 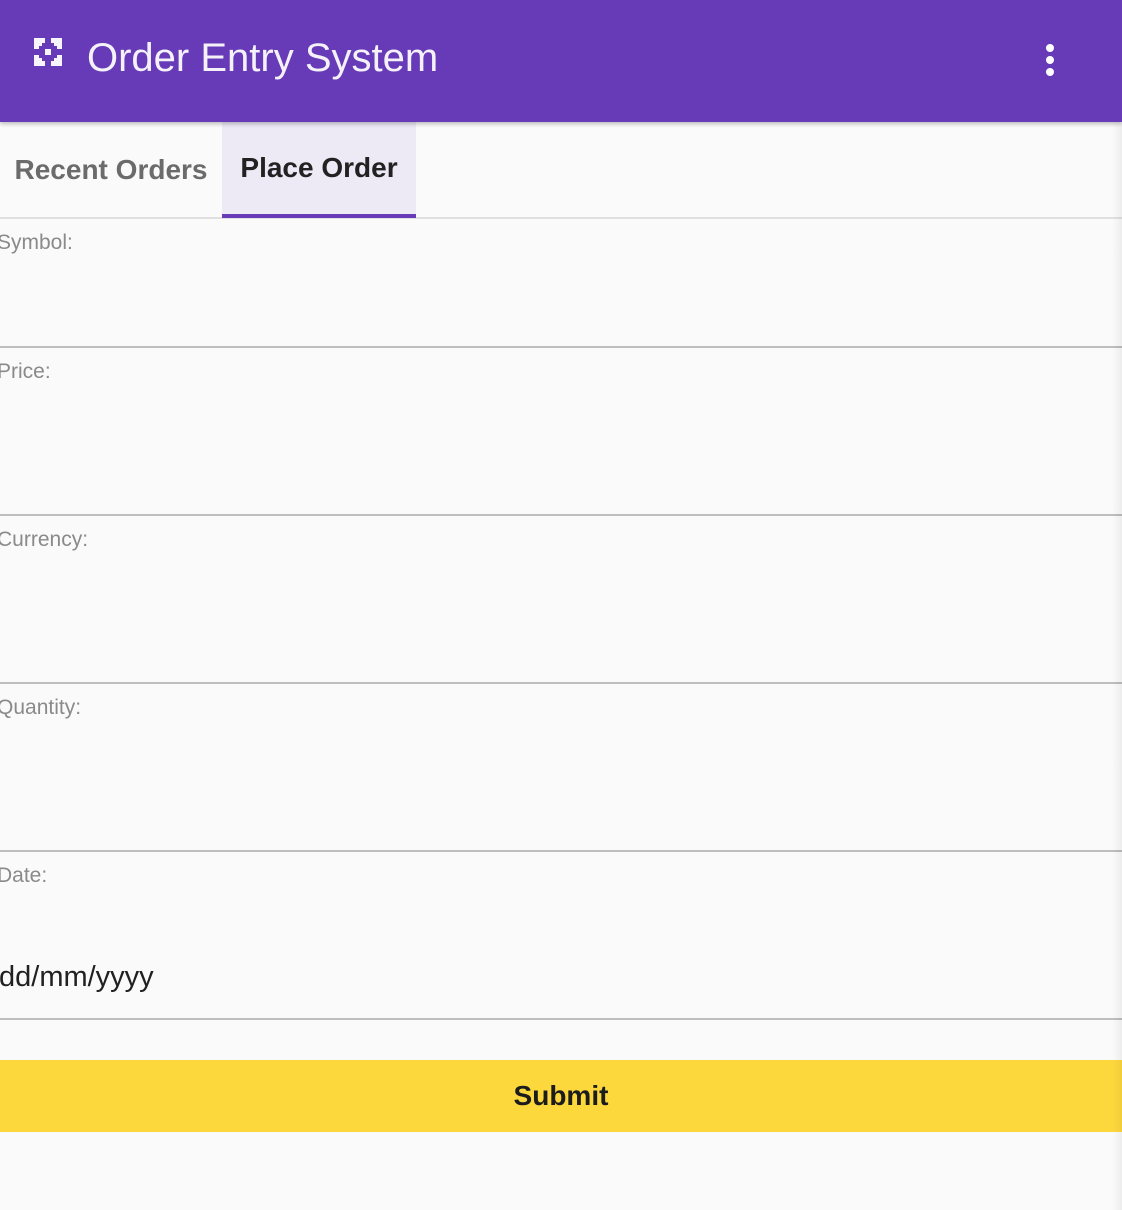 I want to click on symbol-label: Symbol:, so click(x=36, y=242).